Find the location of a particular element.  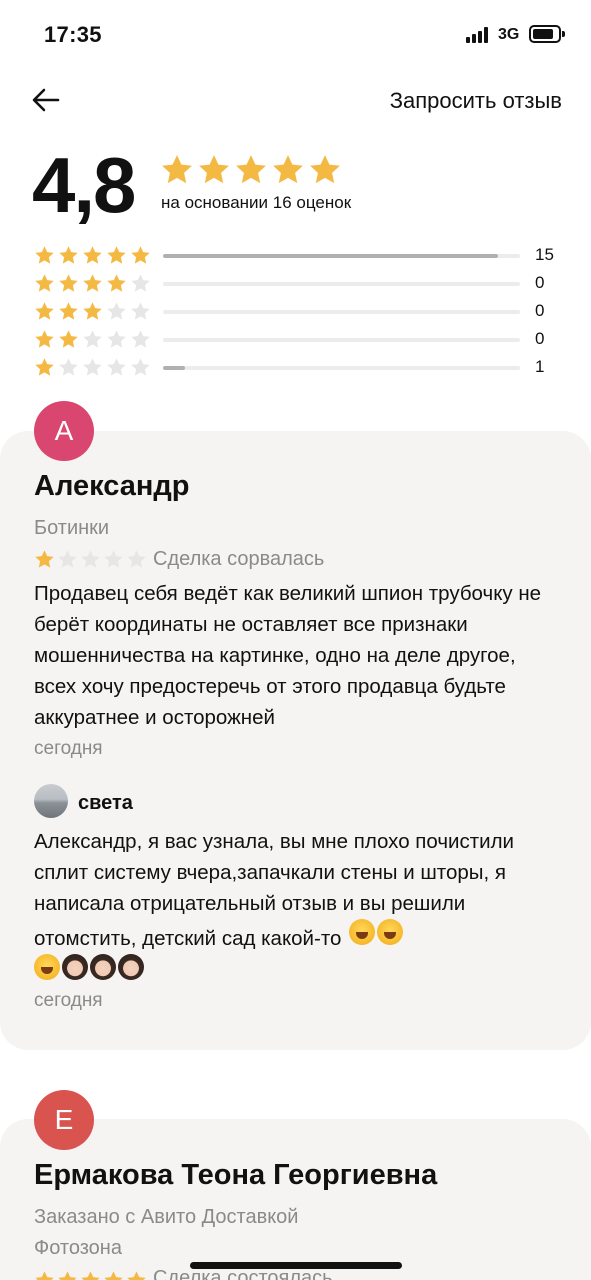

status-bar: 17:35 3G is located at coordinates (295, 35).